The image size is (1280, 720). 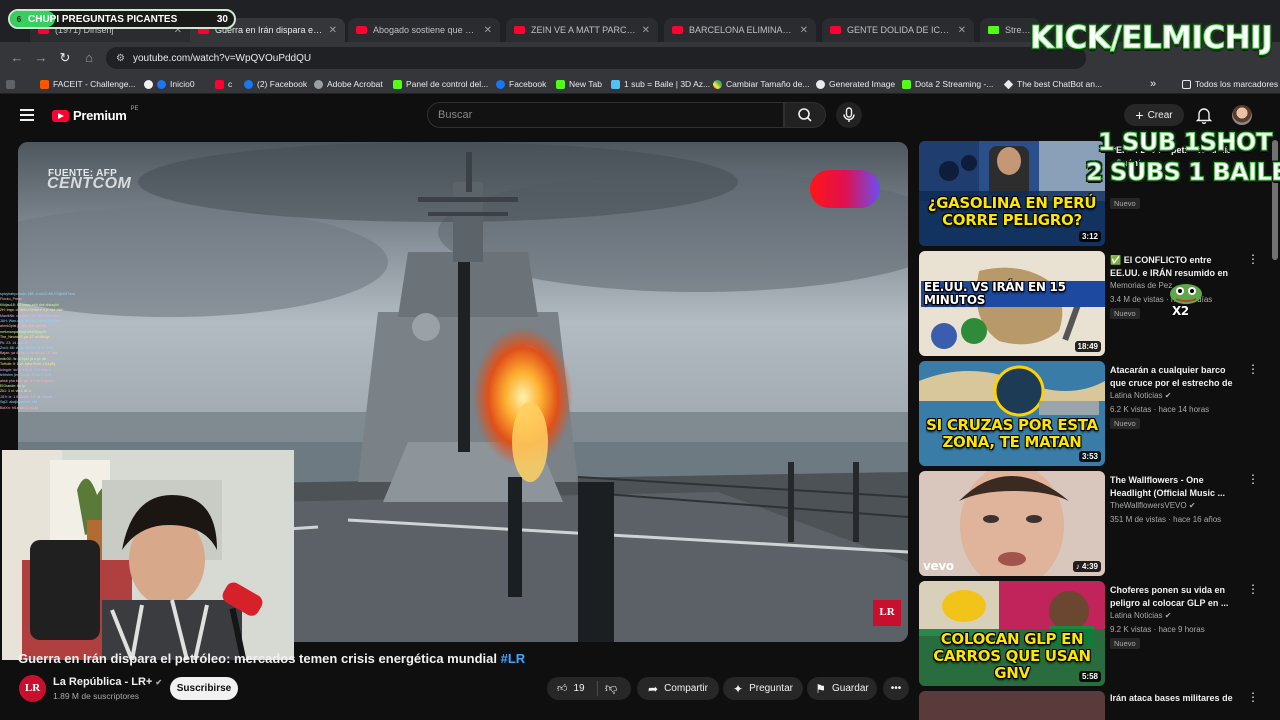 I want to click on video-hashtag-link: #LR, so click(x=513, y=658).